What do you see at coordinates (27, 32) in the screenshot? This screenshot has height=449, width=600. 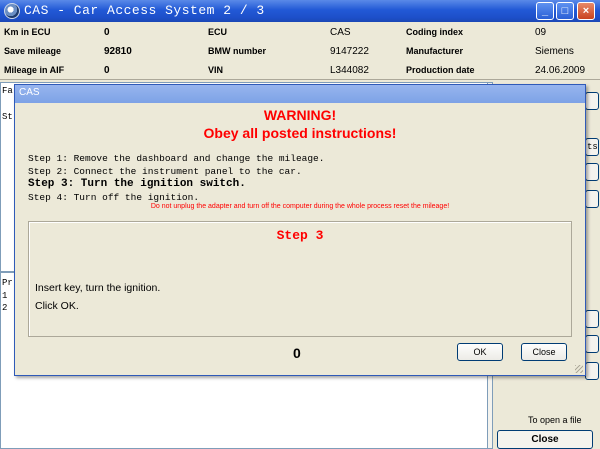 I see `km-in-ecu-label: Km in ECU` at bounding box center [27, 32].